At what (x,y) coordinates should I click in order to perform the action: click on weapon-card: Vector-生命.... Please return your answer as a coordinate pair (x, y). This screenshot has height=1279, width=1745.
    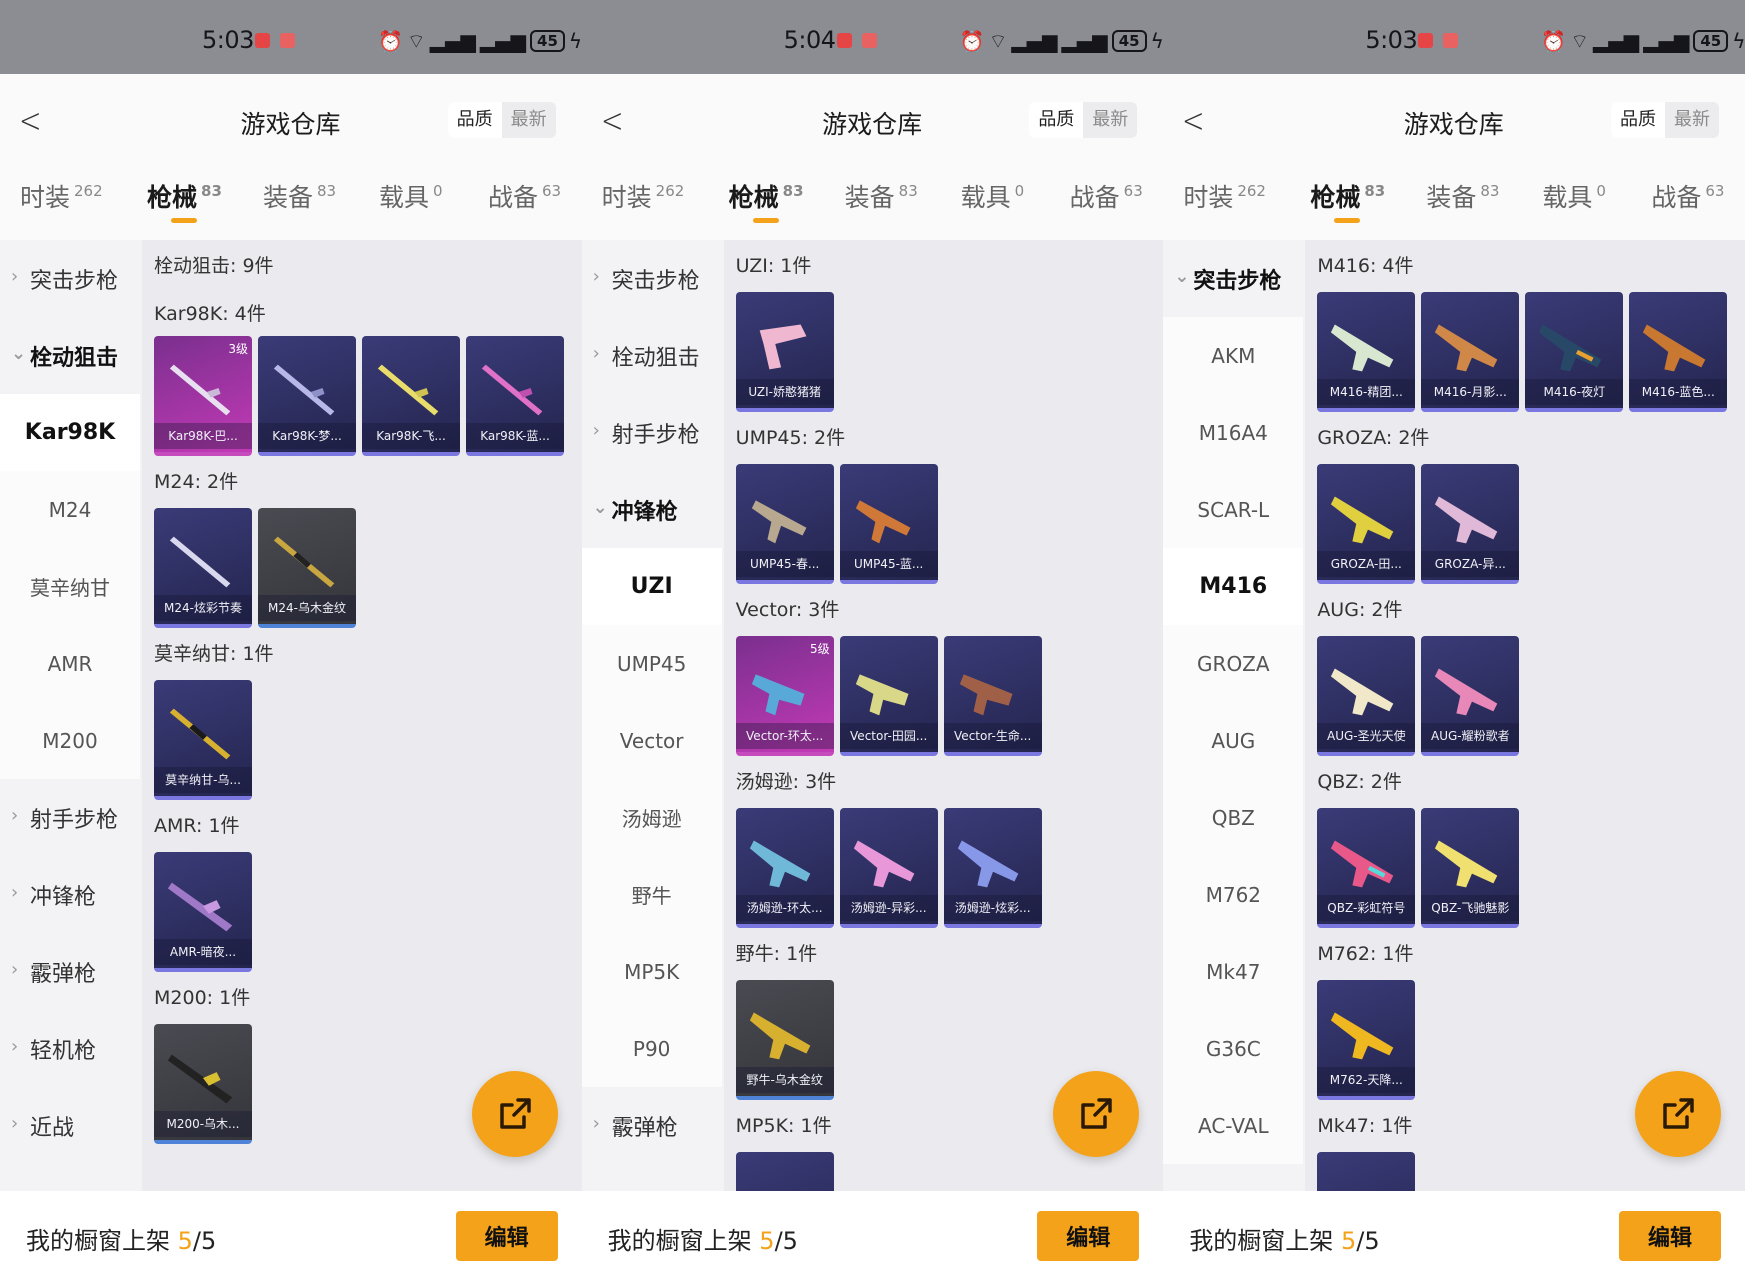
    Looking at the image, I should click on (992, 696).